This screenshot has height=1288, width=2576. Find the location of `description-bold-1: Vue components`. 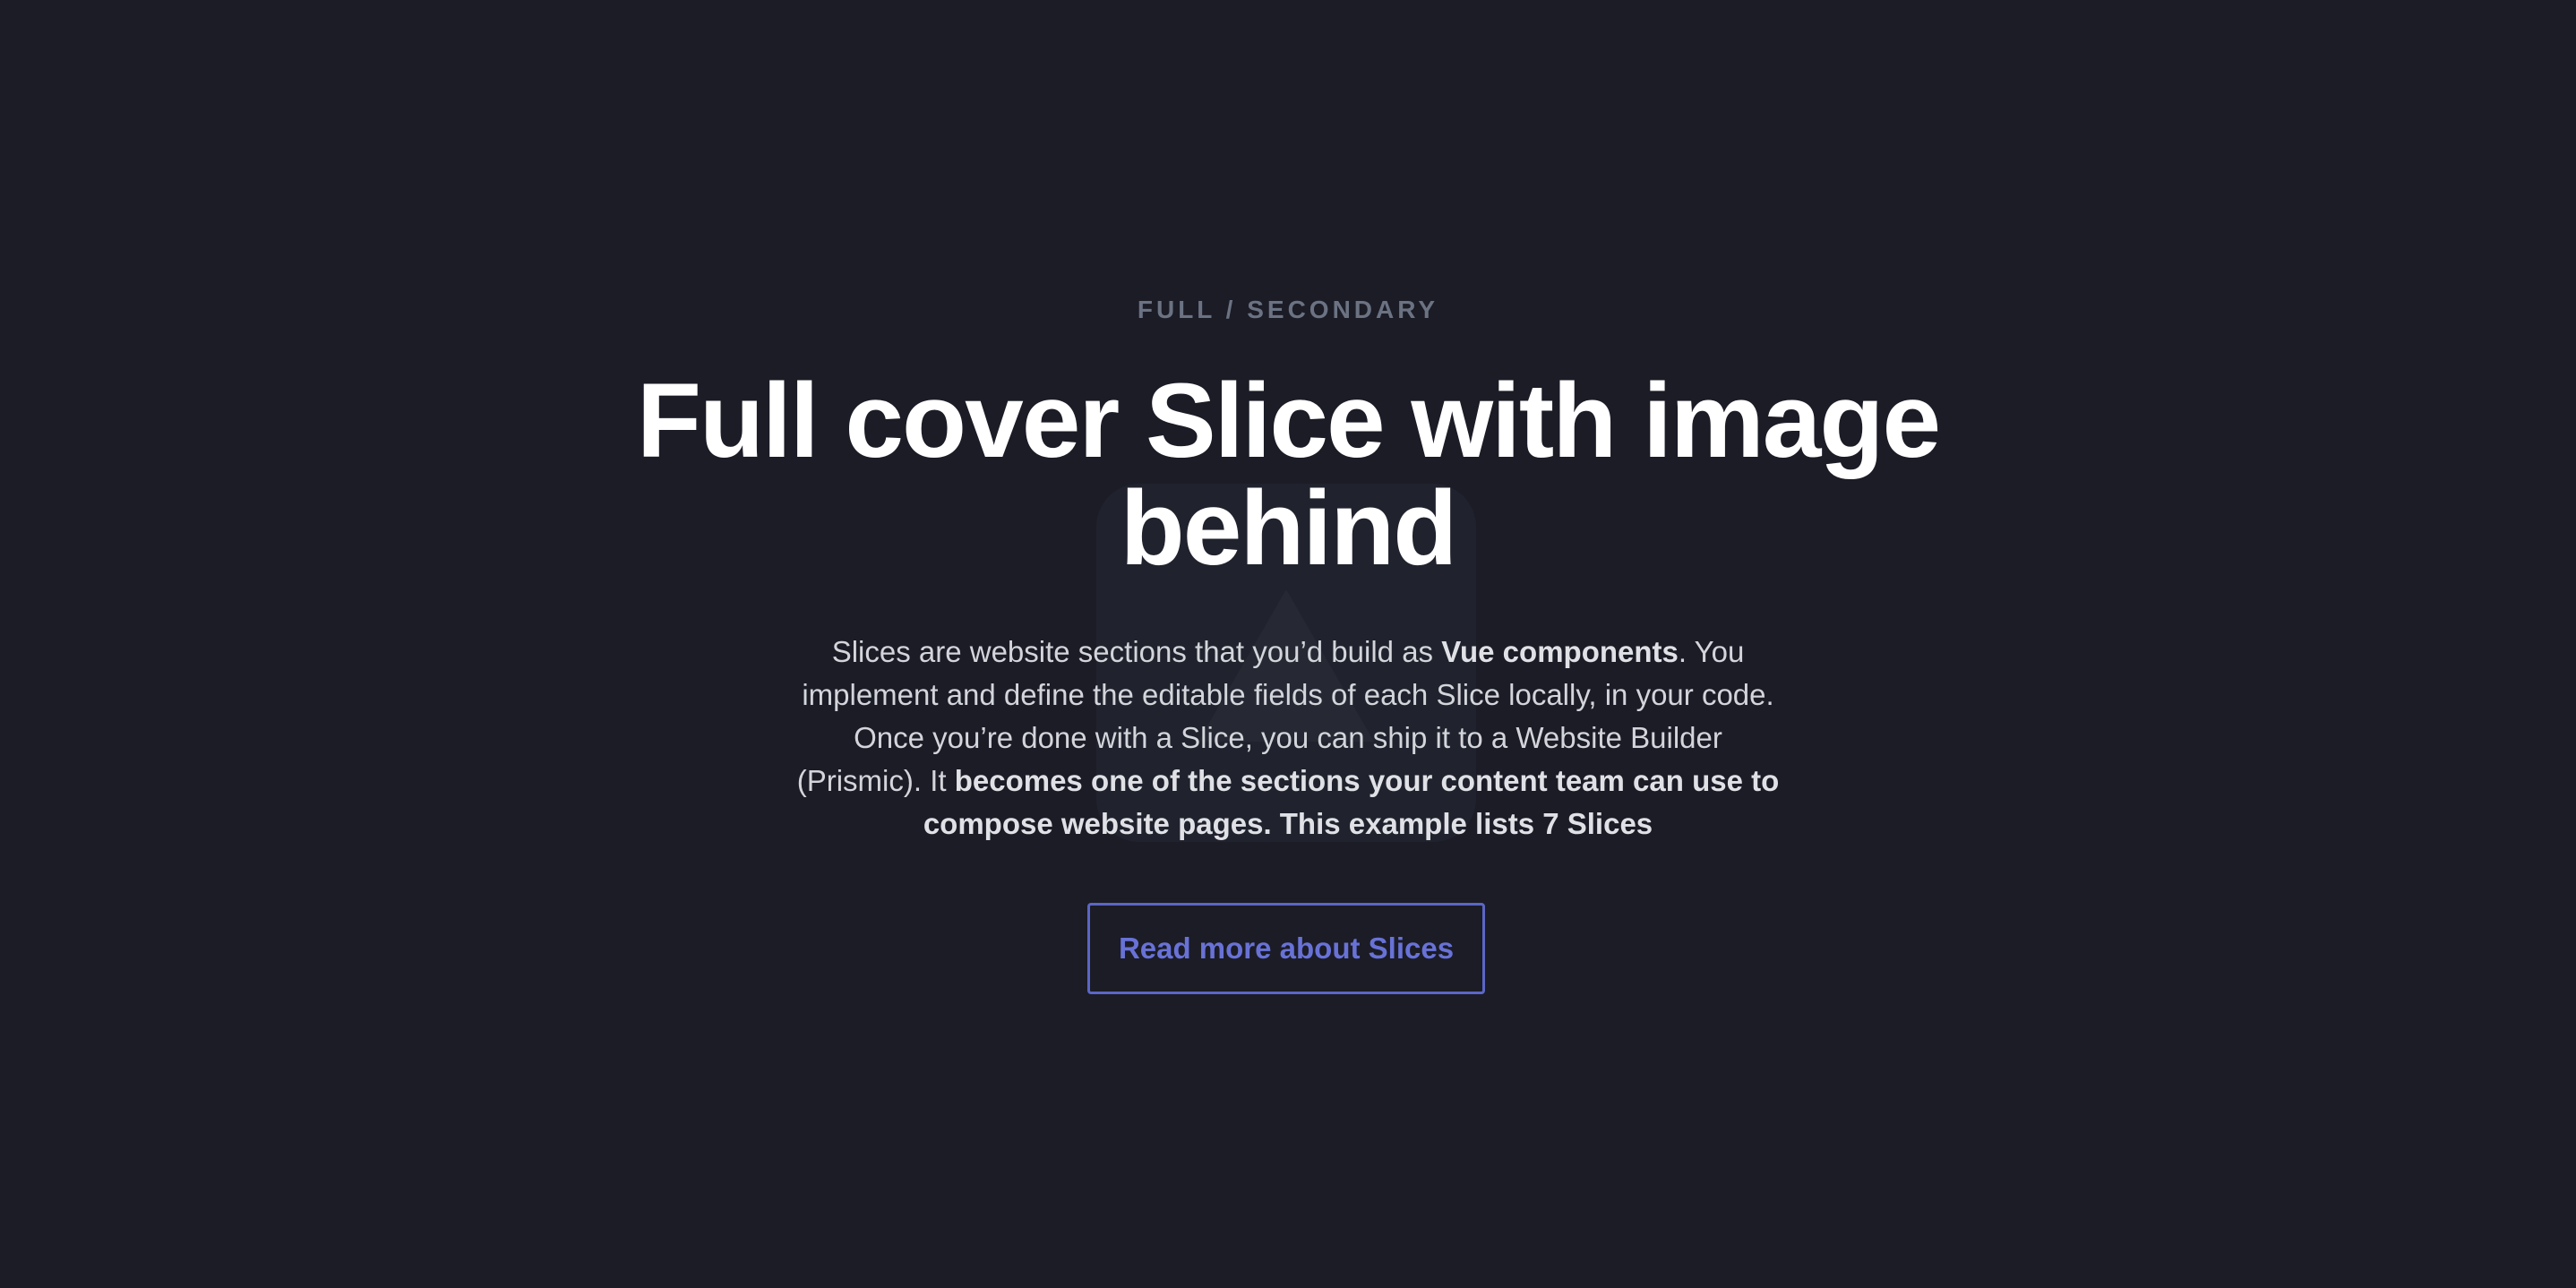

description-bold-1: Vue components is located at coordinates (1560, 651).